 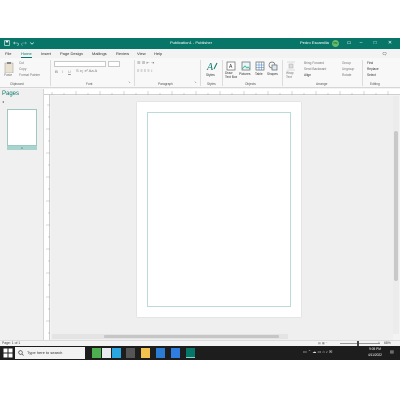 What do you see at coordinates (26, 54) in the screenshot?
I see `tab-home: Home` at bounding box center [26, 54].